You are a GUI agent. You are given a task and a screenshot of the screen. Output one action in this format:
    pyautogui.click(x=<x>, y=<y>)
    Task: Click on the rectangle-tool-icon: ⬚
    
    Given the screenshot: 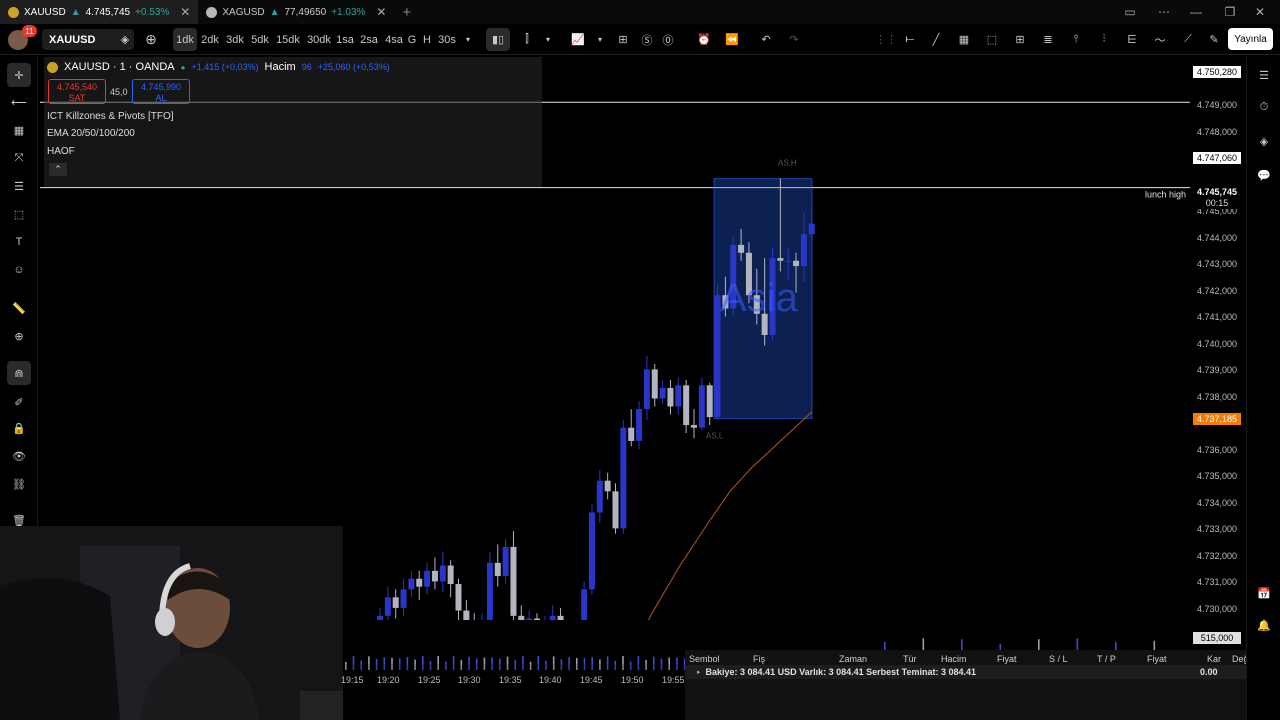 What is the action you would take?
    pyautogui.click(x=992, y=39)
    